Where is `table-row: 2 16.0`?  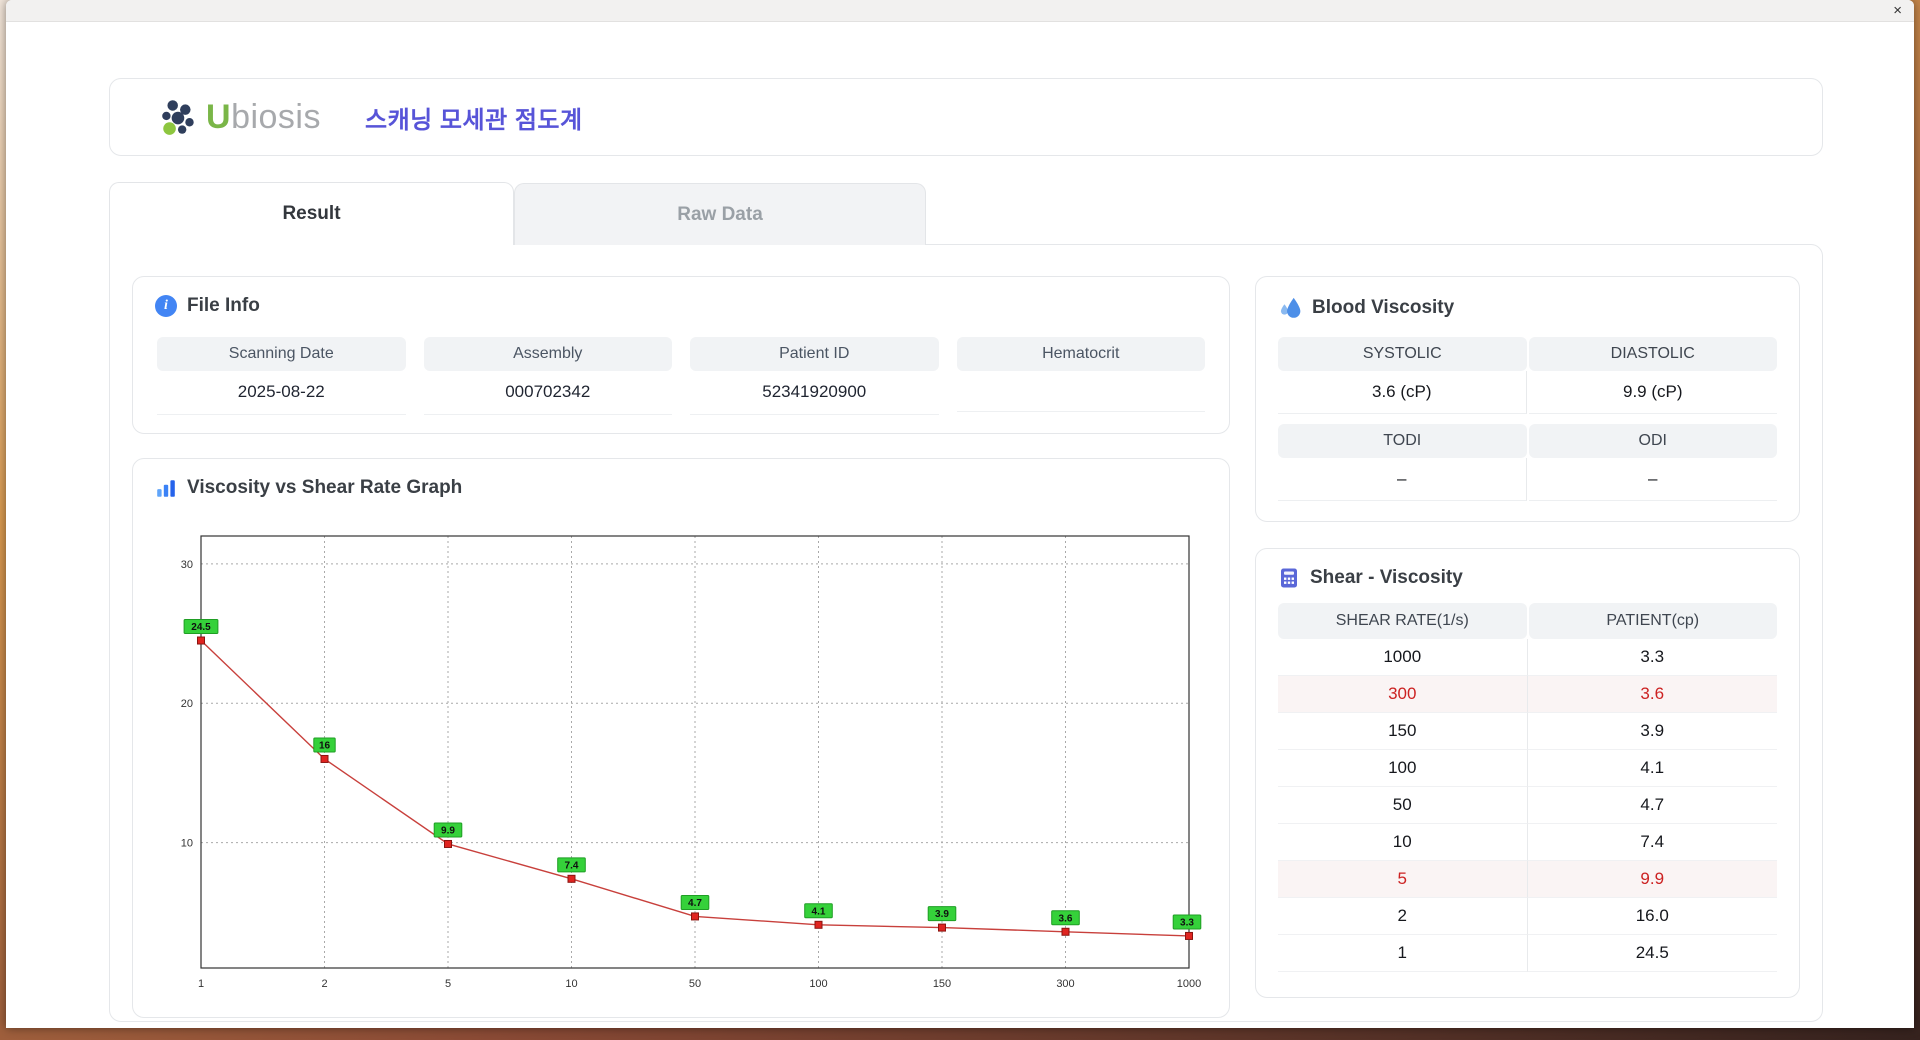
table-row: 2 16.0 is located at coordinates (1527, 916).